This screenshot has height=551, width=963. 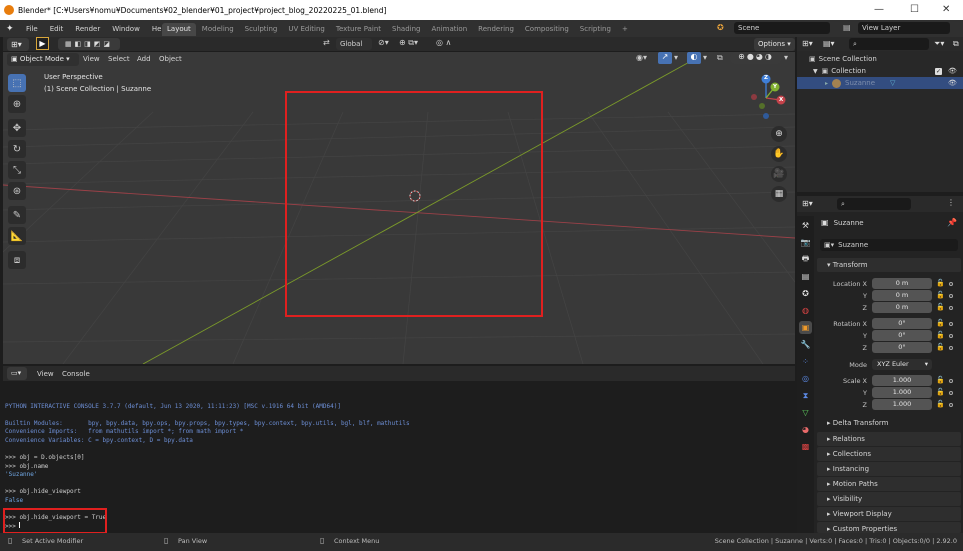 What do you see at coordinates (879, 9) in the screenshot?
I see `minimize-button: —` at bounding box center [879, 9].